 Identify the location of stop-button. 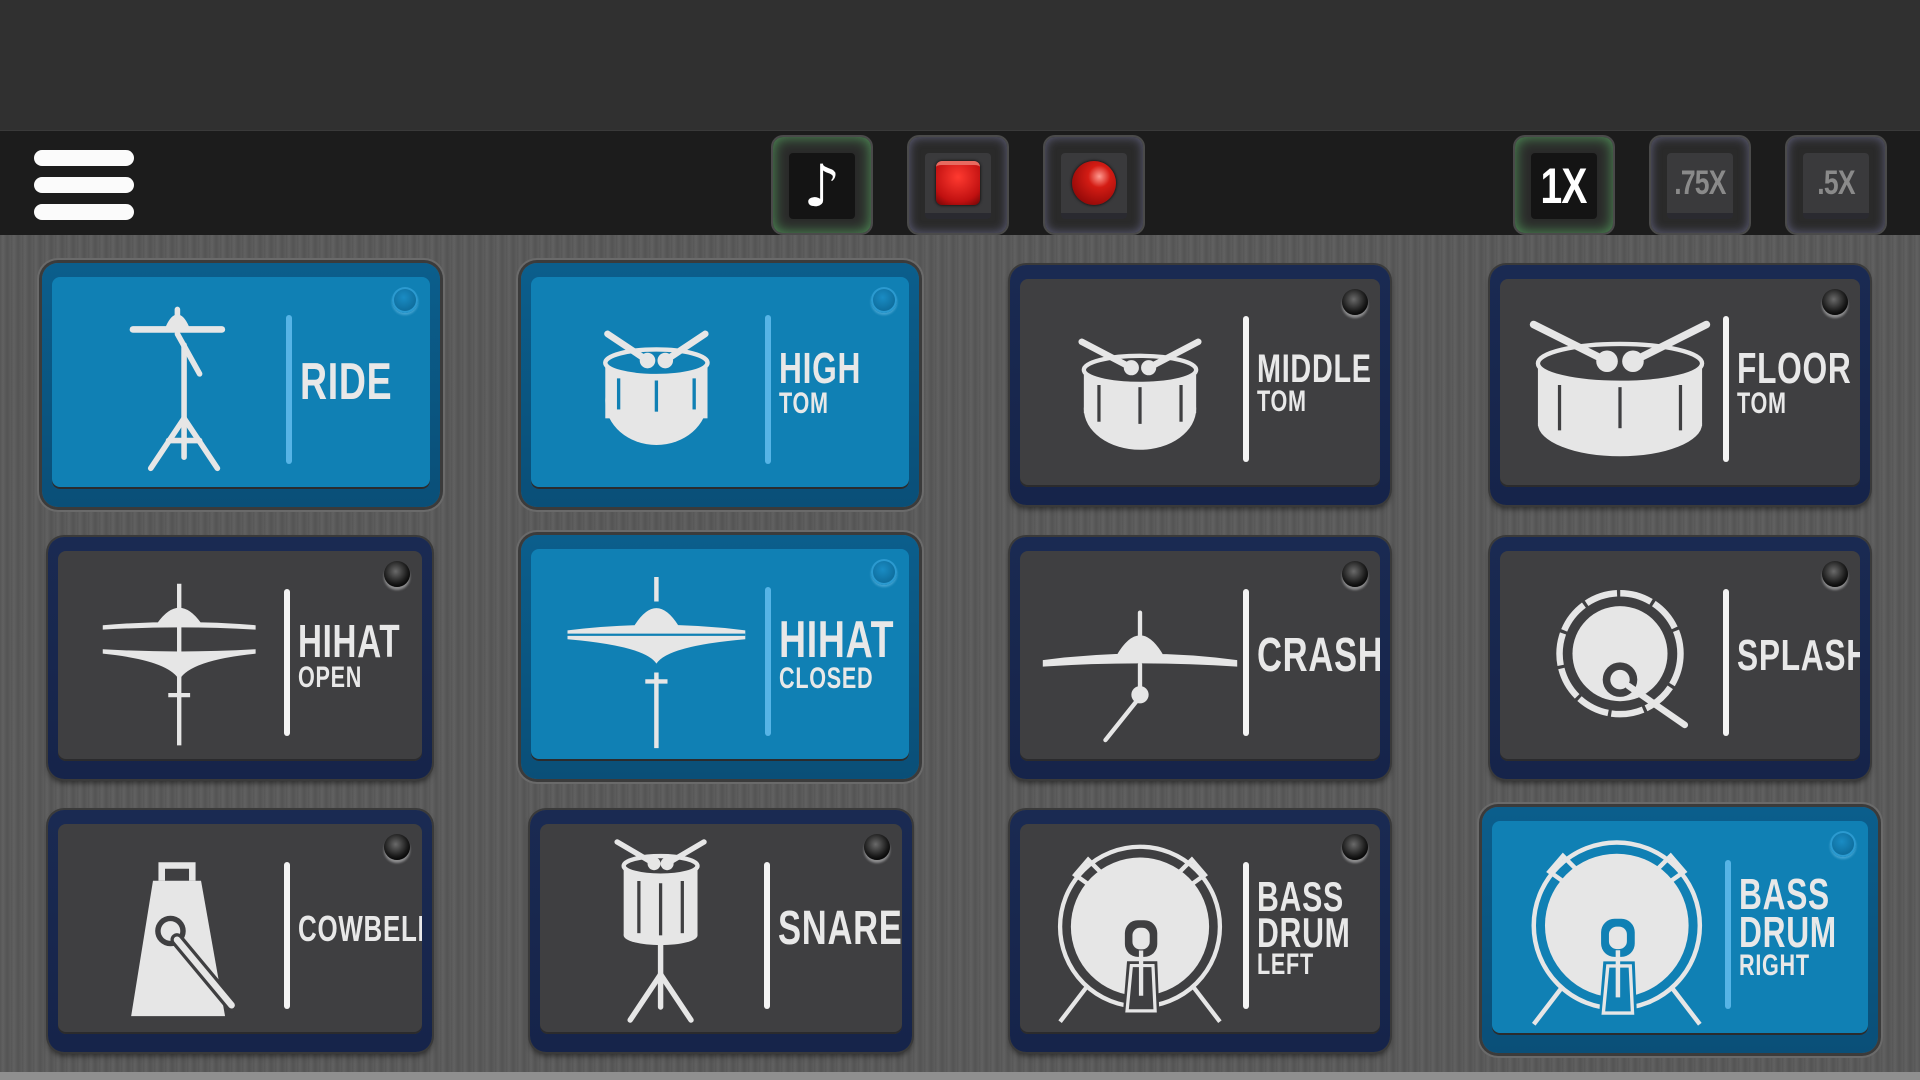
(958, 185).